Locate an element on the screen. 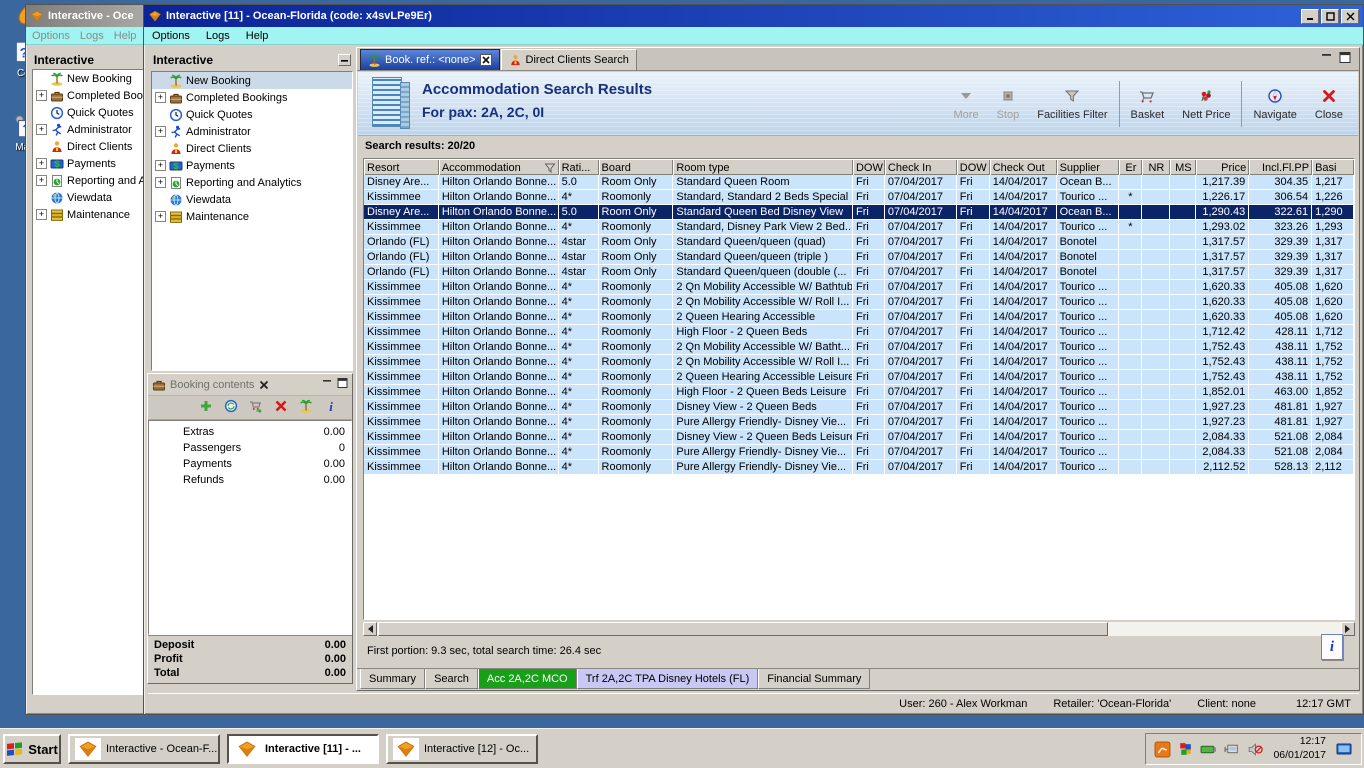  bottom-tab-financial-summary: Financial Summary is located at coordinates (814, 679).